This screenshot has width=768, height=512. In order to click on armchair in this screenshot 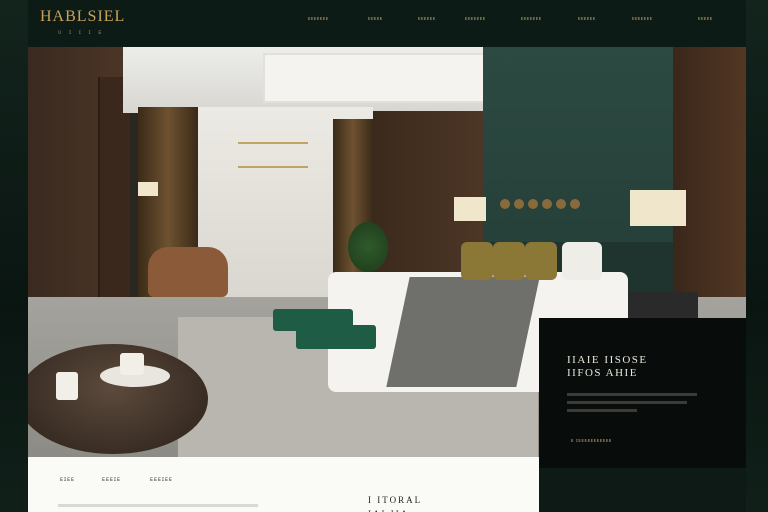, I will do `click(188, 272)`.